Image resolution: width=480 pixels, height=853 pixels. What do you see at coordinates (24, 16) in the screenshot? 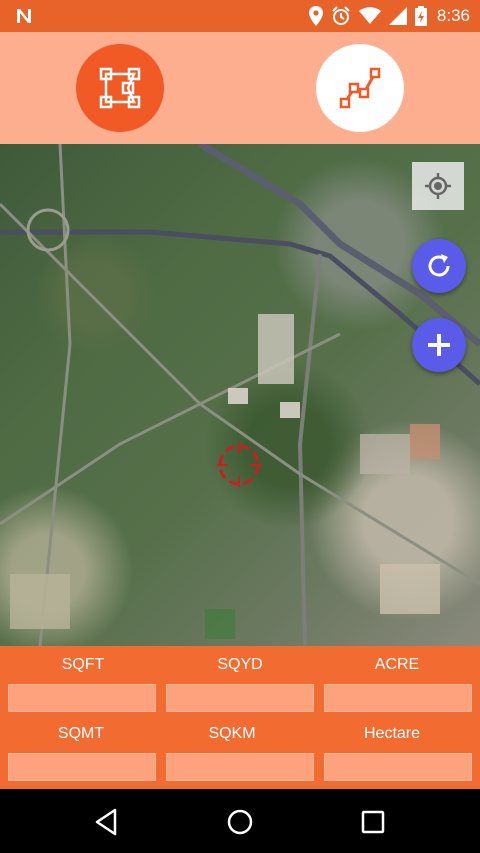
I see `notification-n-icon` at bounding box center [24, 16].